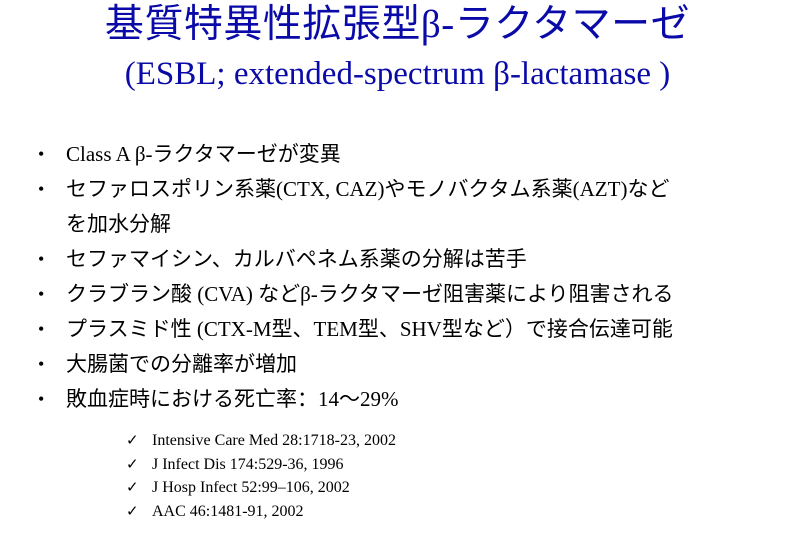 This screenshot has width=795, height=542. I want to click on reference-text: Intensive Care Med 28:1718-23, 2002, so click(274, 440).